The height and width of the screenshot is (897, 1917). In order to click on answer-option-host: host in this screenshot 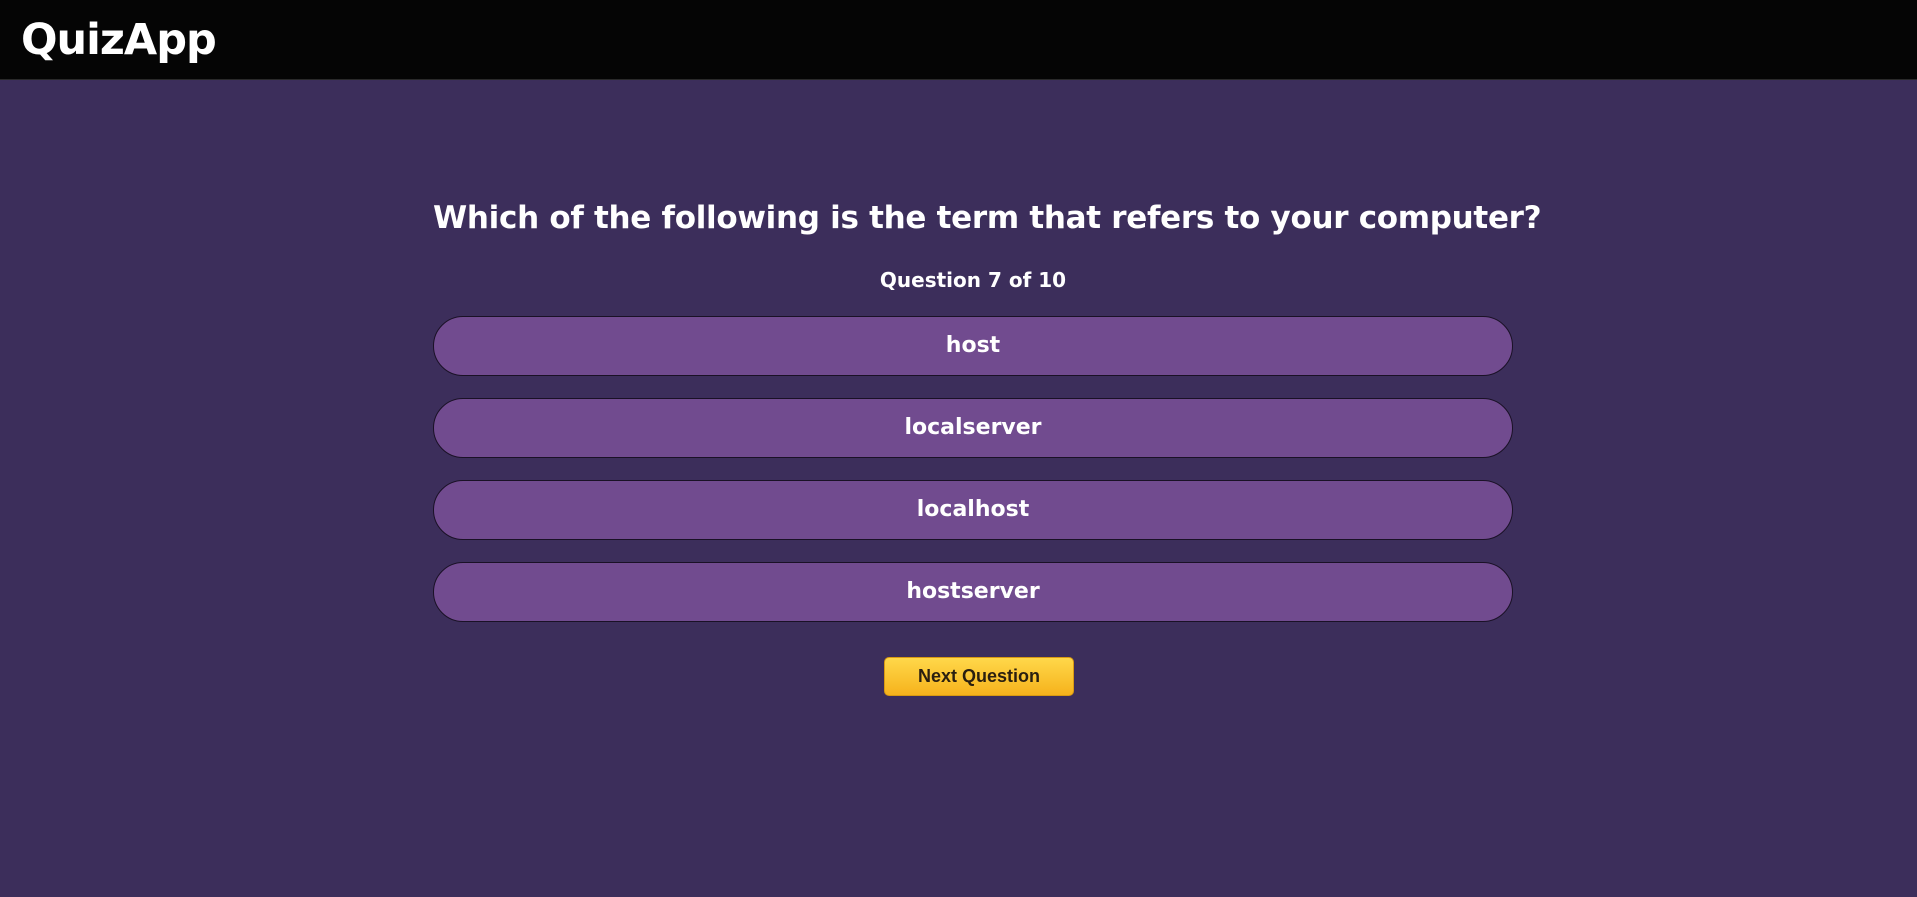, I will do `click(973, 346)`.